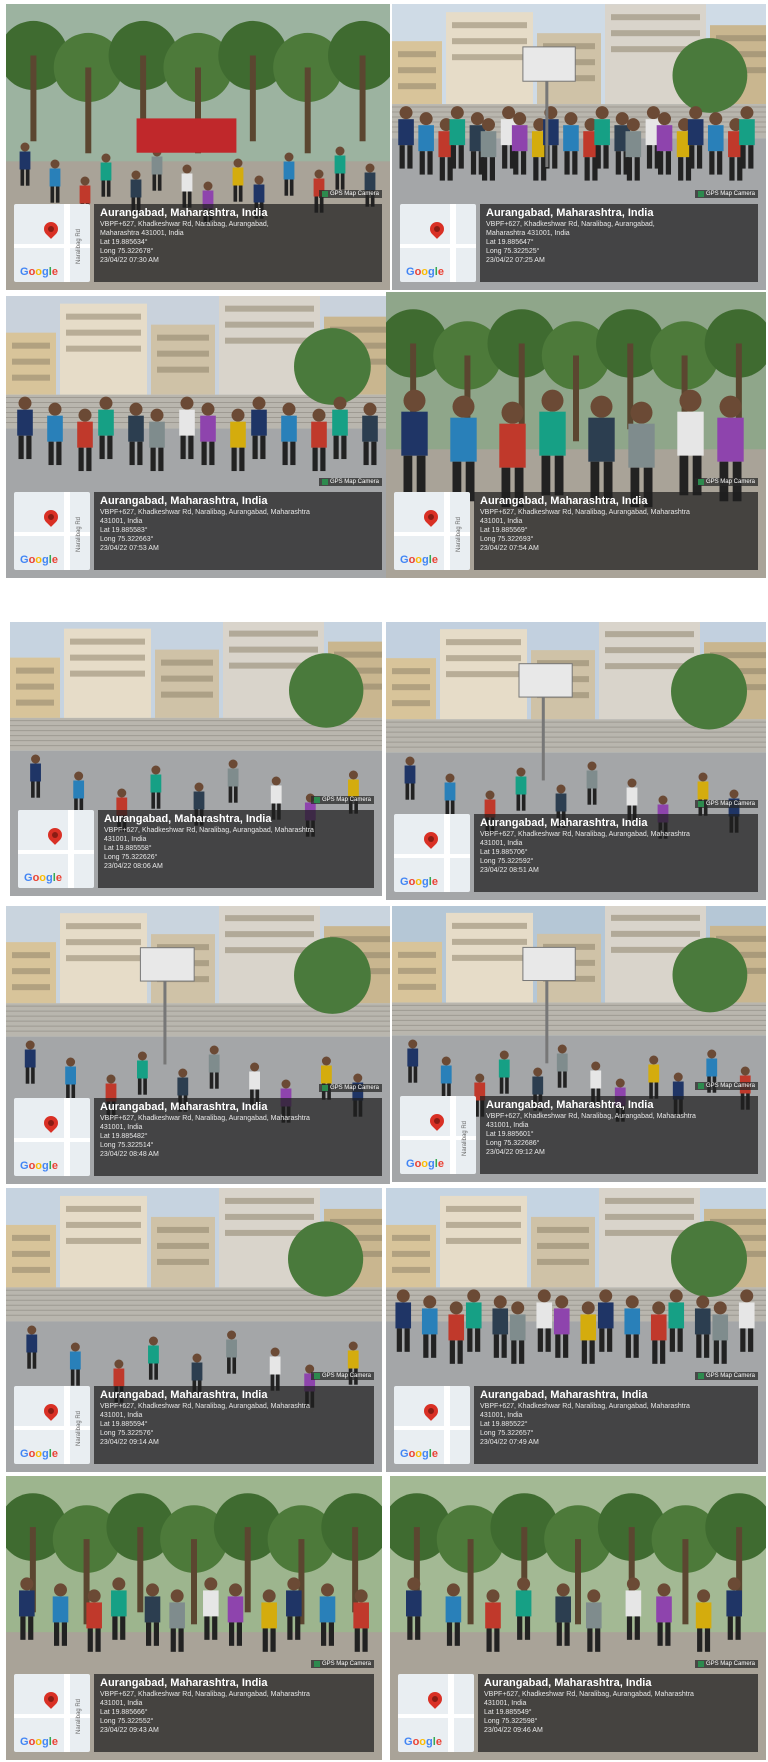 The width and height of the screenshot is (768, 1762). Describe the element at coordinates (133, 866) in the screenshot. I see `location-detail-line: 23/04/22 08:06 AM` at that location.